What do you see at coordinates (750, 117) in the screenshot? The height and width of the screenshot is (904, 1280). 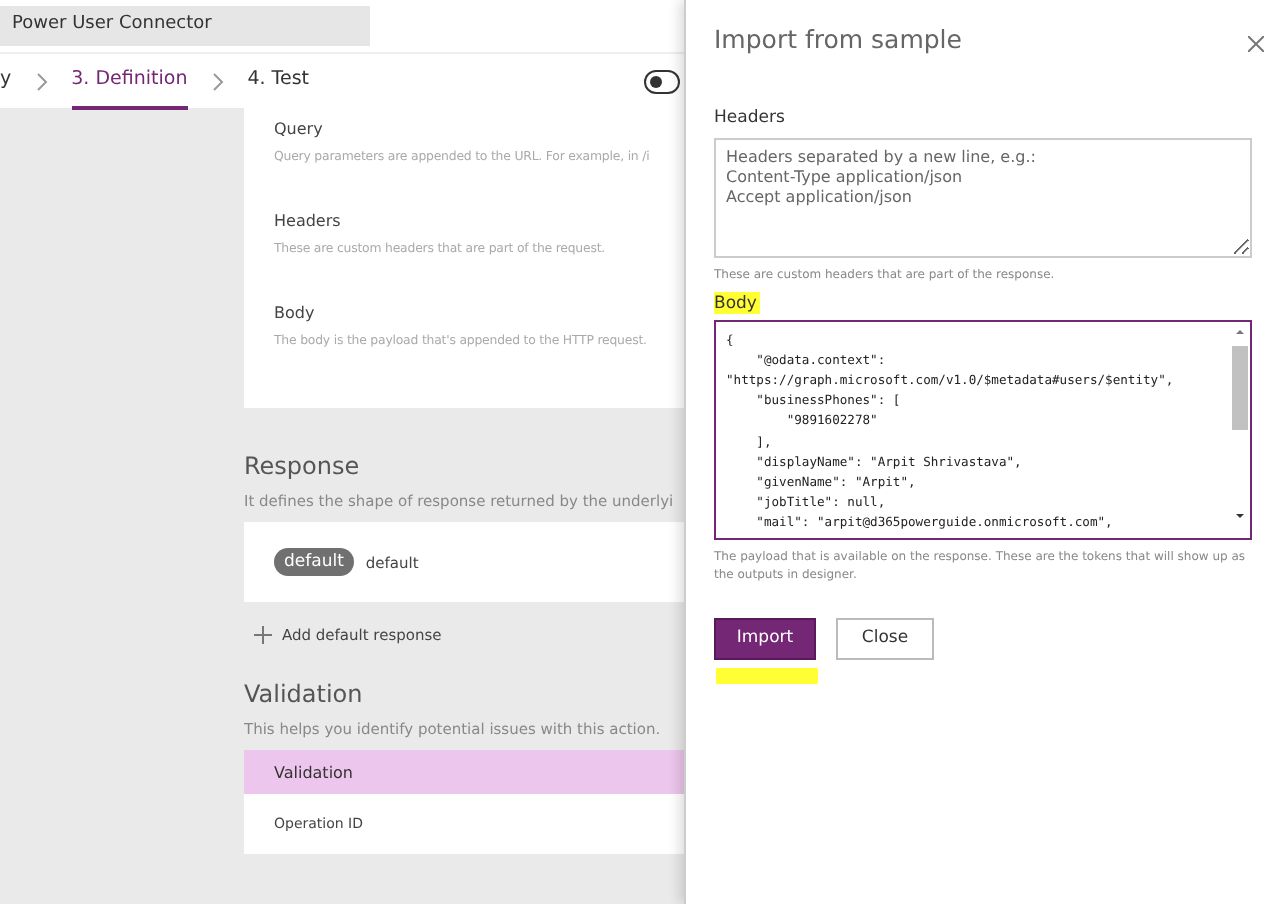 I see `field-label: Headers` at bounding box center [750, 117].